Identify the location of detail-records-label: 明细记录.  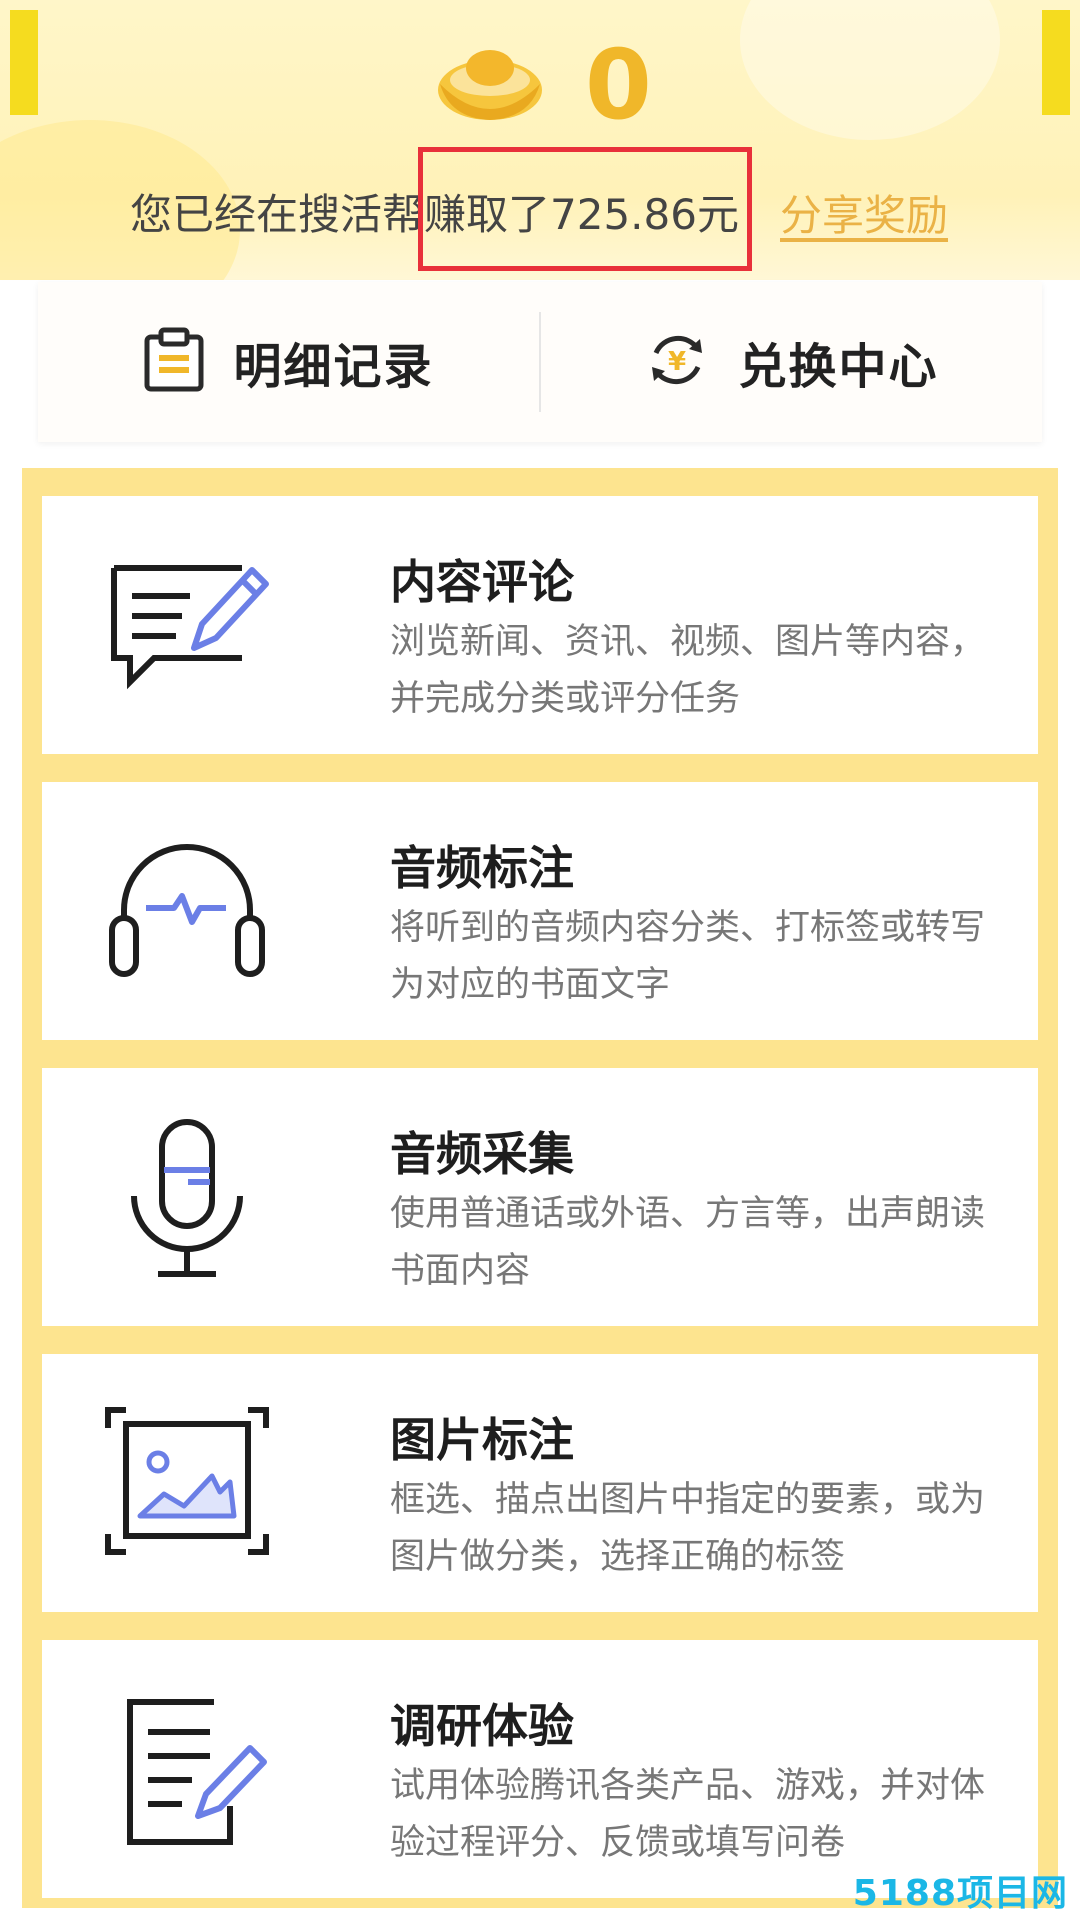
(333, 367).